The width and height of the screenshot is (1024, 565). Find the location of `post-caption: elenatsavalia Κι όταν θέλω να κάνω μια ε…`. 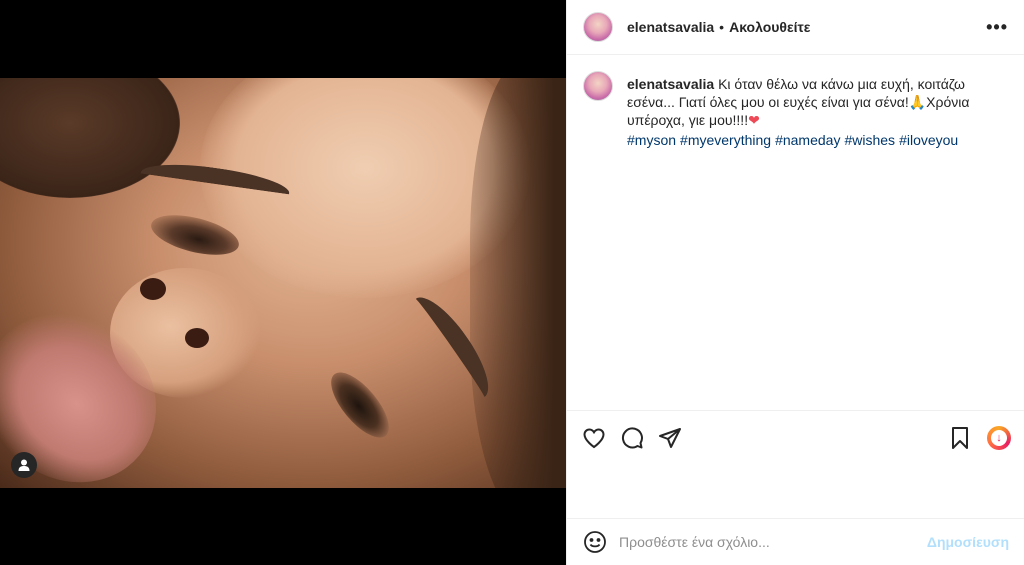

post-caption: elenatsavalia Κι όταν θέλω να κάνω μια ε… is located at coordinates (795, 102).